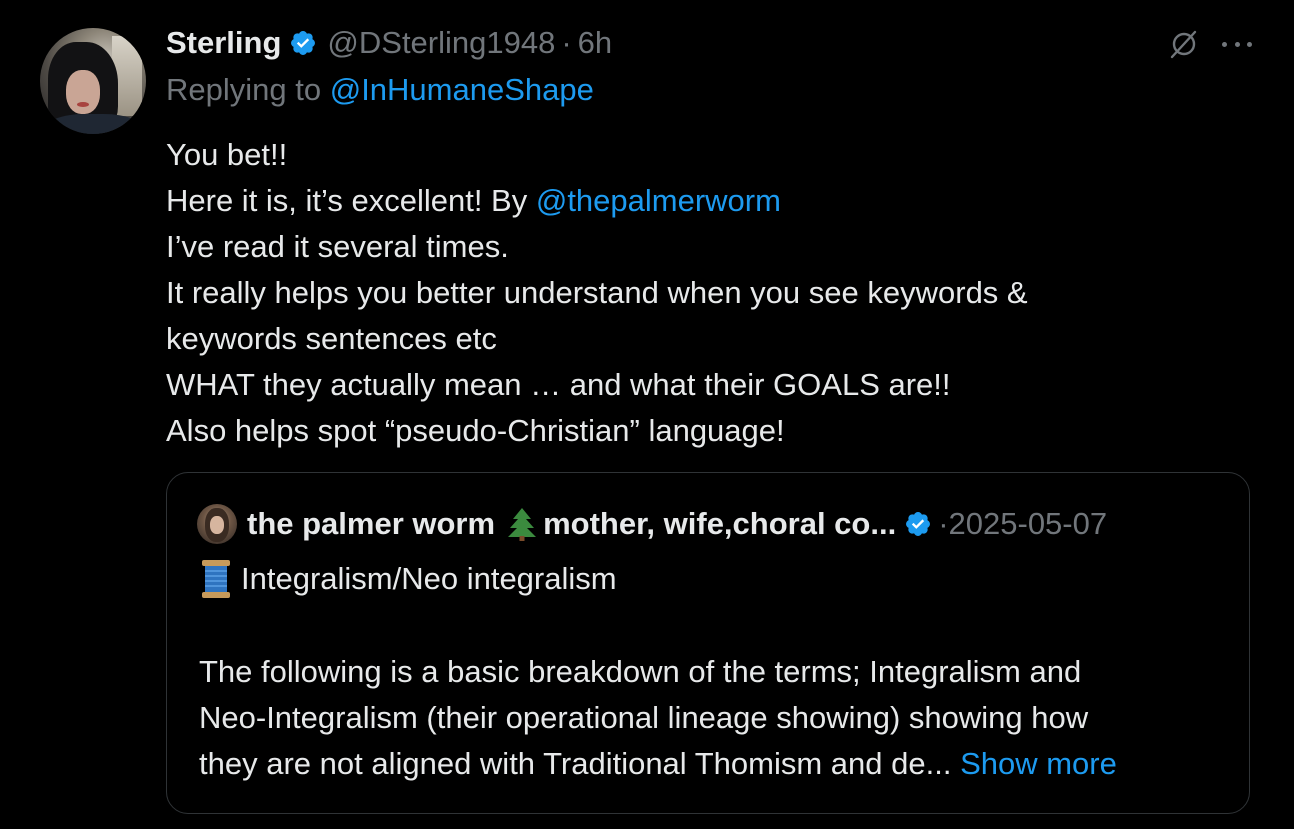 The width and height of the screenshot is (1294, 829). What do you see at coordinates (337, 246) in the screenshot?
I see `body-line: I’ve read it several times.` at bounding box center [337, 246].